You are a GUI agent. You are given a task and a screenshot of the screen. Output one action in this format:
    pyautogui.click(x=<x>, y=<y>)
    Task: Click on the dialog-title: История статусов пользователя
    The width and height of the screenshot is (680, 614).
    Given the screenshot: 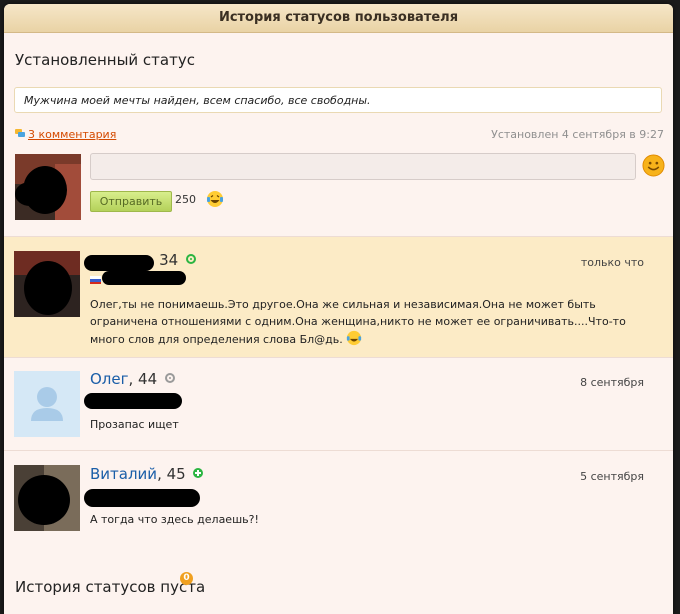 What is the action you would take?
    pyautogui.click(x=338, y=18)
    